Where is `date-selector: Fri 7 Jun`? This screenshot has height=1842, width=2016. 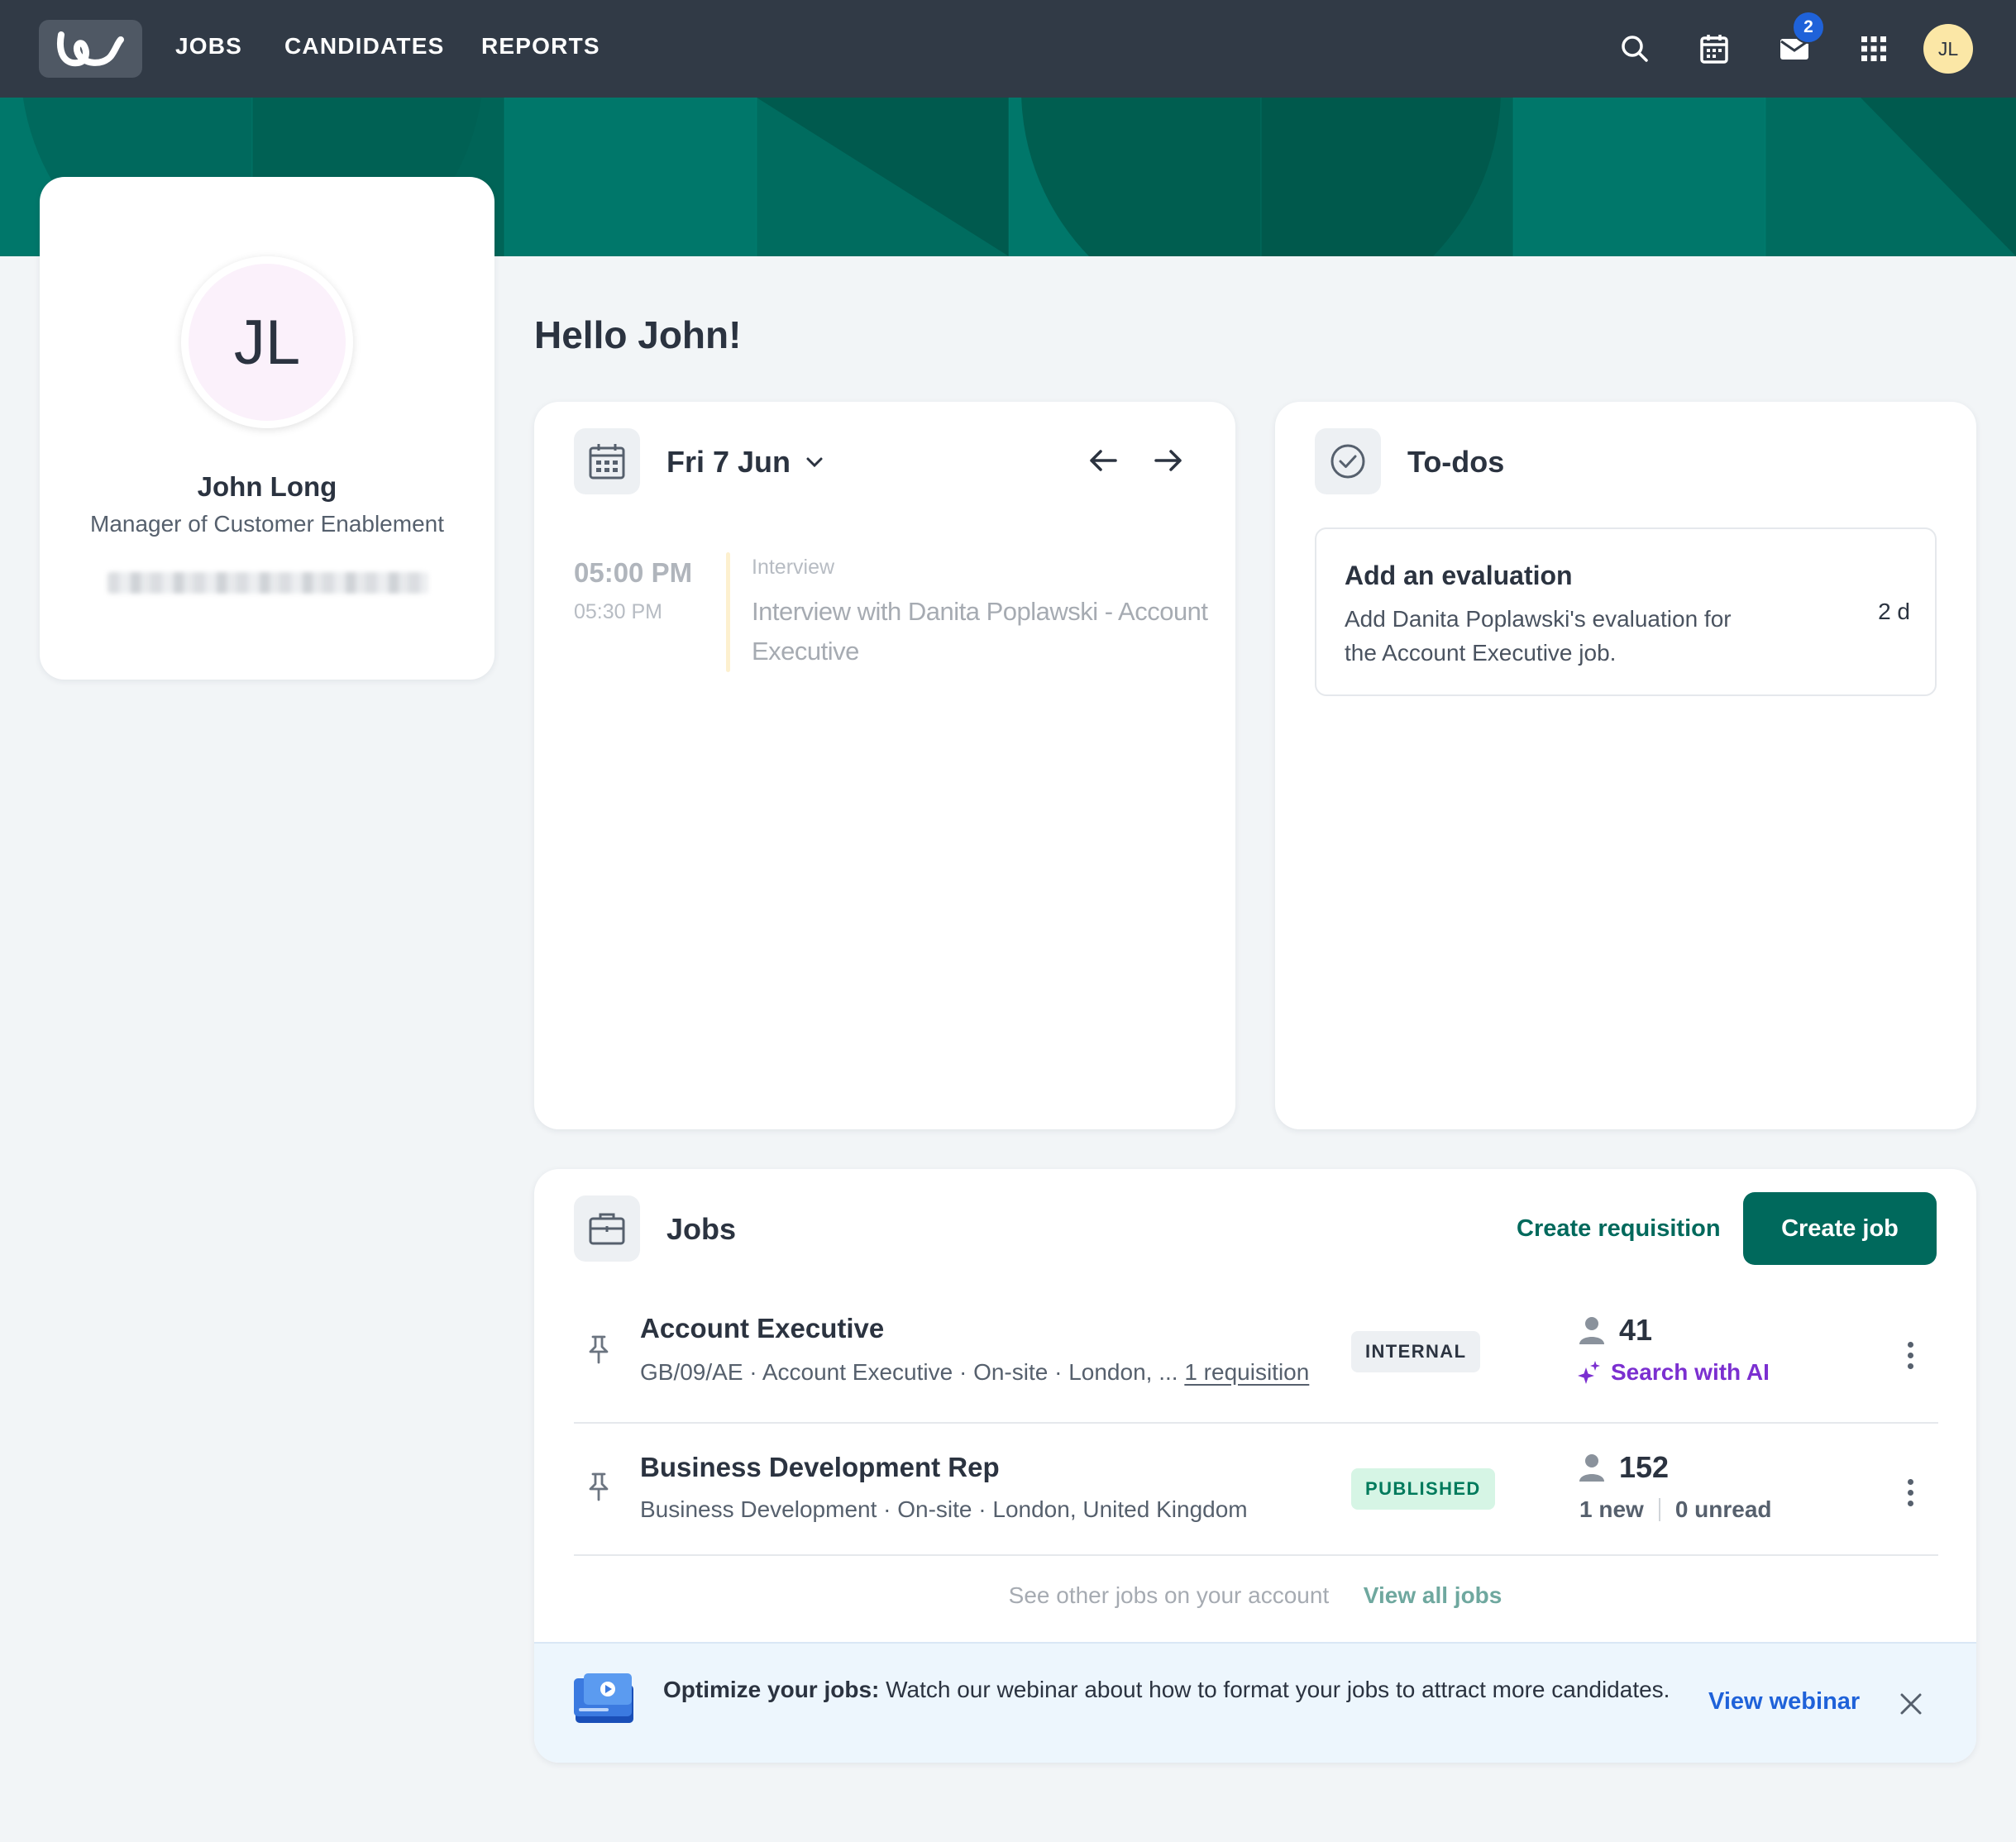
date-selector: Fri 7 Jun is located at coordinates (745, 462).